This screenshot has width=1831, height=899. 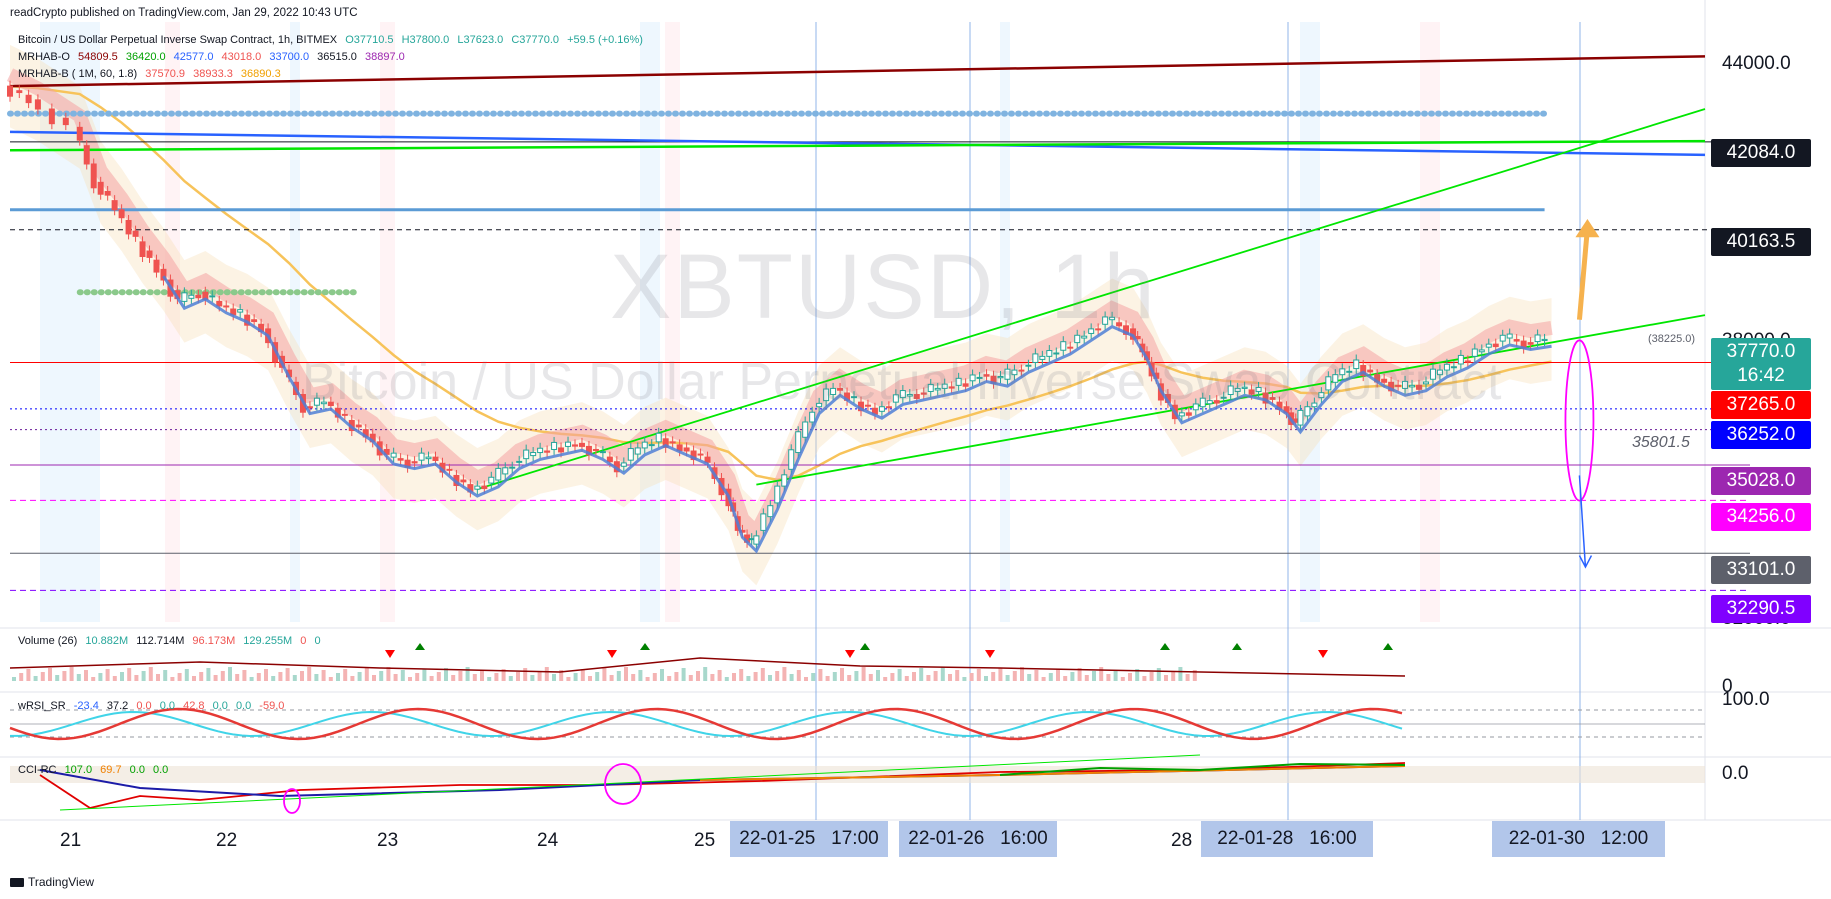 I want to click on wrsi-val3: 0.0, so click(x=144, y=706).